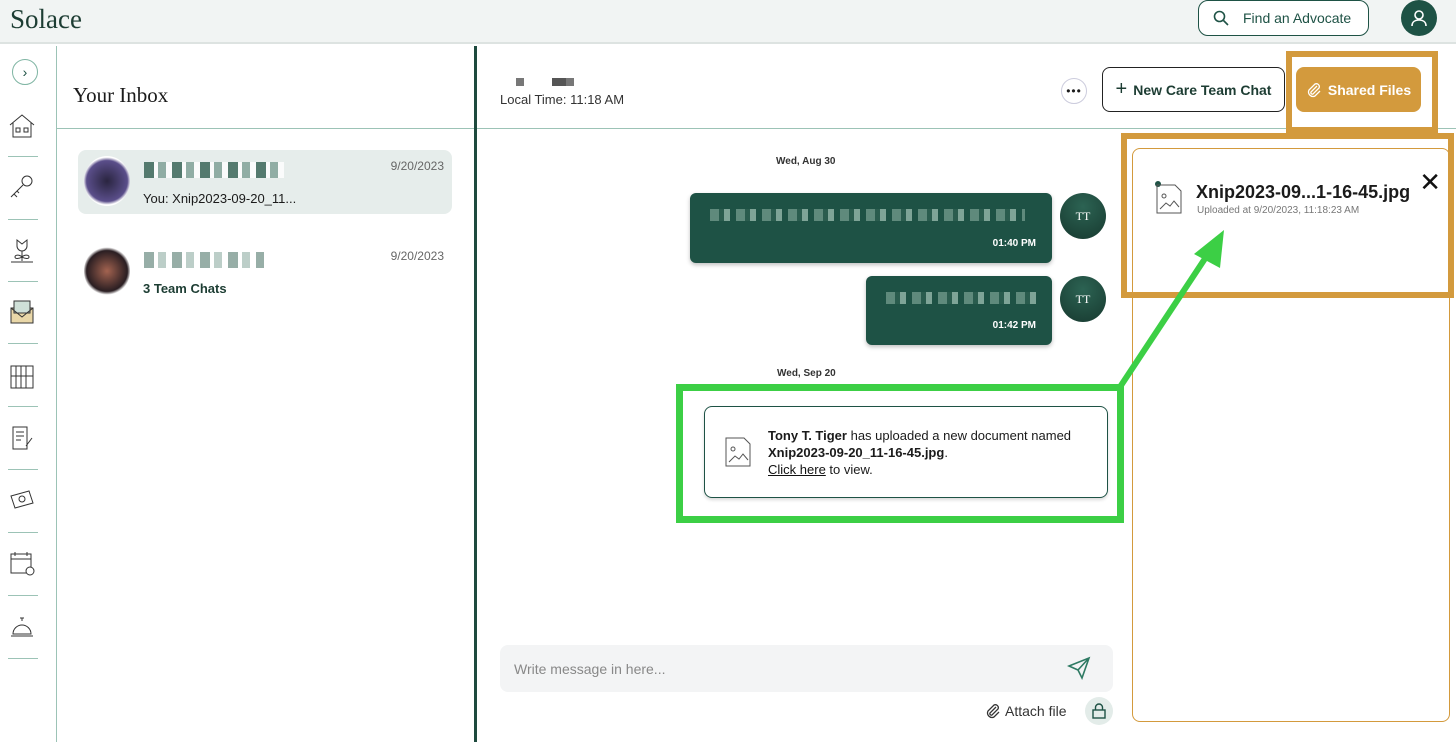 The image size is (1456, 742). Describe the element at coordinates (22, 250) in the screenshot. I see `flower-icon` at that location.